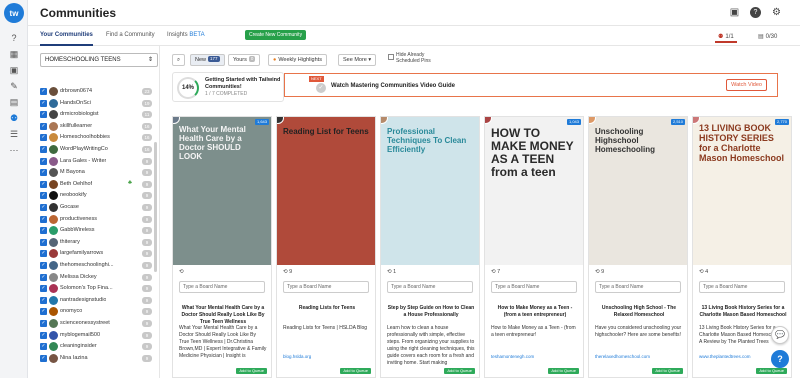 The width and height of the screenshot is (800, 378). What do you see at coordinates (326, 191) in the screenshot?
I see `pin-image: Reading List for Teens` at bounding box center [326, 191].